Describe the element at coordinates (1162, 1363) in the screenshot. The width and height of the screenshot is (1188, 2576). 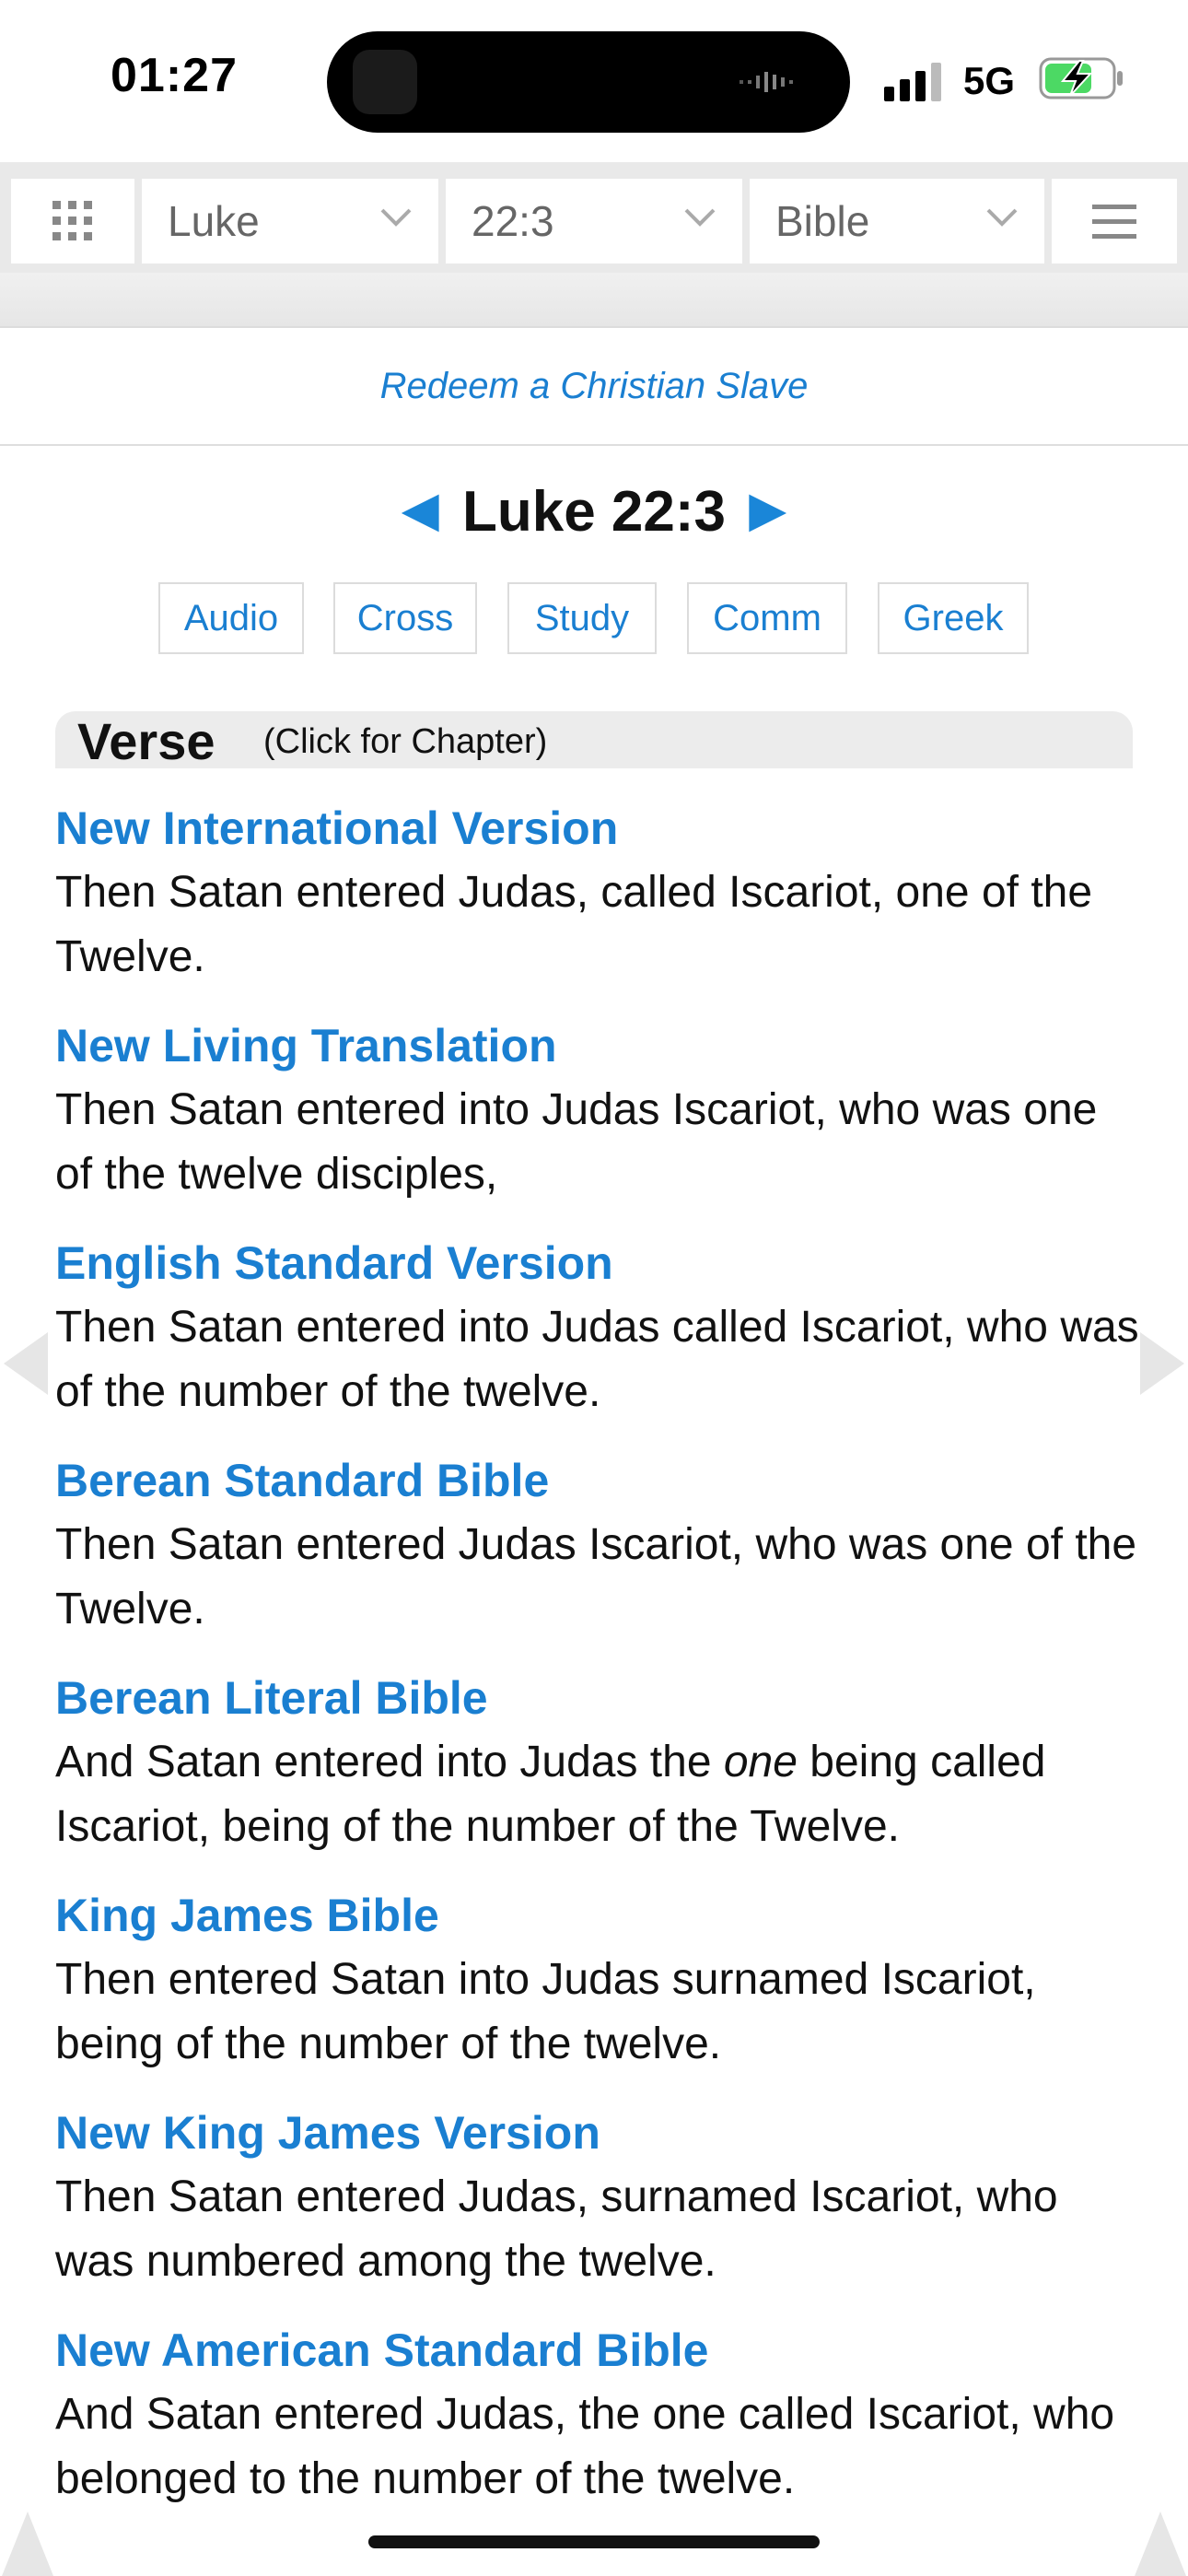
I see `next-page-arrow-icon` at that location.